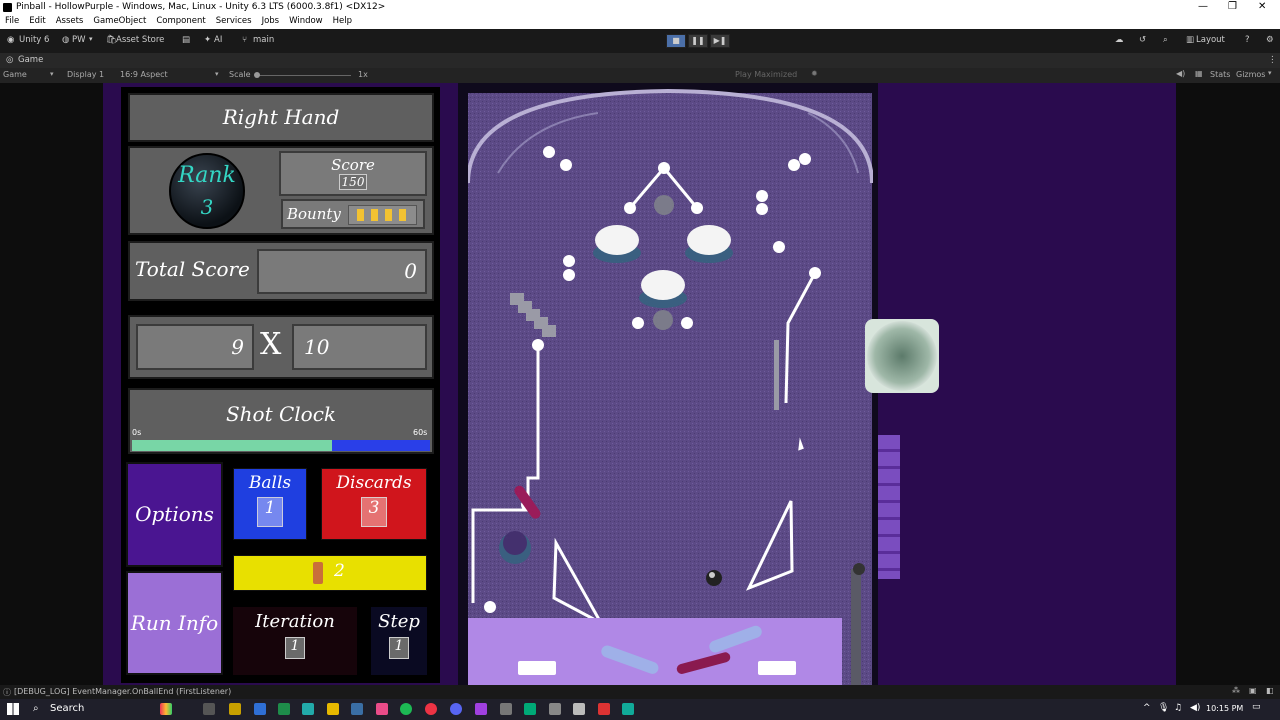 Image resolution: width=1280 pixels, height=720 pixels. Describe the element at coordinates (186, 40) in the screenshot. I see `package-icon: ▤` at that location.